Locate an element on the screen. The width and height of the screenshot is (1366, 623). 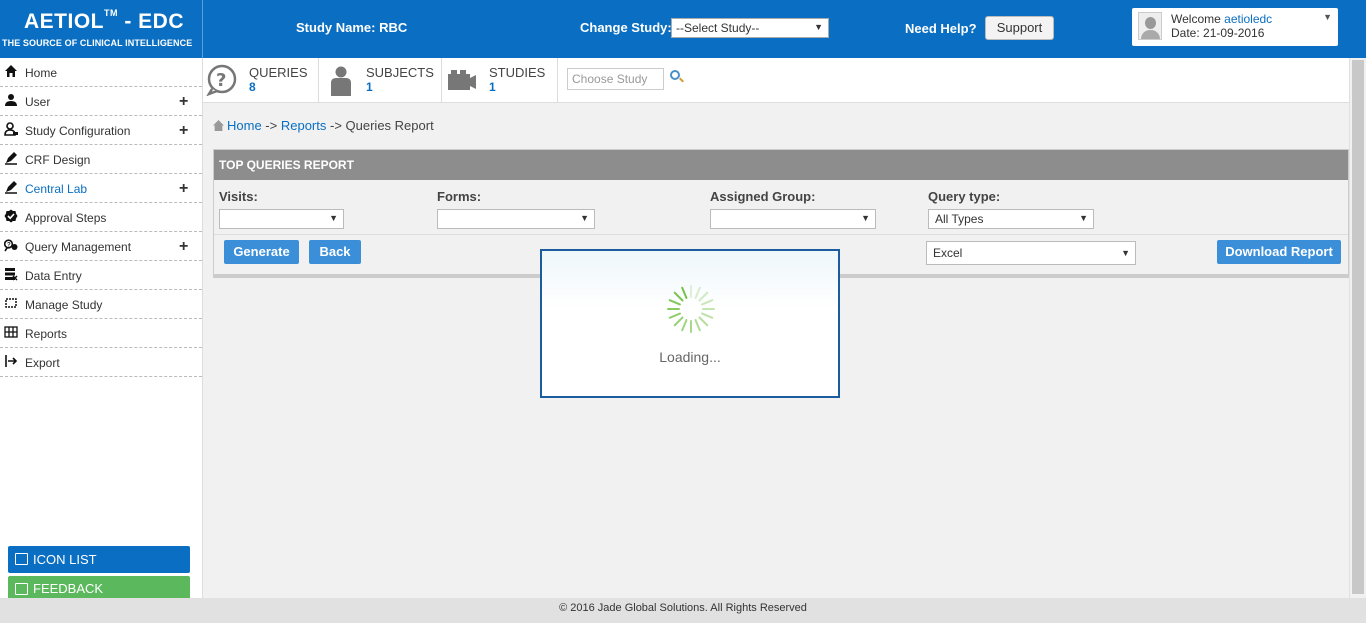
sidebar-item-user: User + is located at coordinates (101, 101).